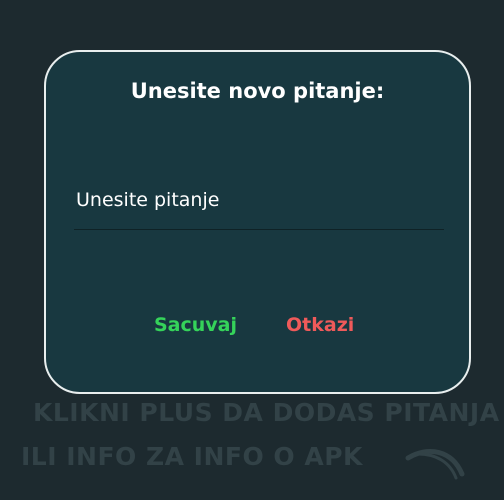 The width and height of the screenshot is (504, 500). What do you see at coordinates (192, 456) in the screenshot?
I see `background-hint-line2: ILI INFO ZA INFO O APK` at bounding box center [192, 456].